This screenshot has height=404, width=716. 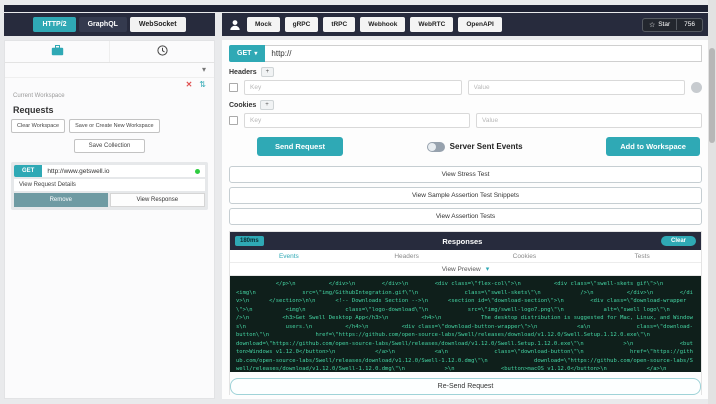 I want to click on resend-request-button: Re-Send Request, so click(x=465, y=386).